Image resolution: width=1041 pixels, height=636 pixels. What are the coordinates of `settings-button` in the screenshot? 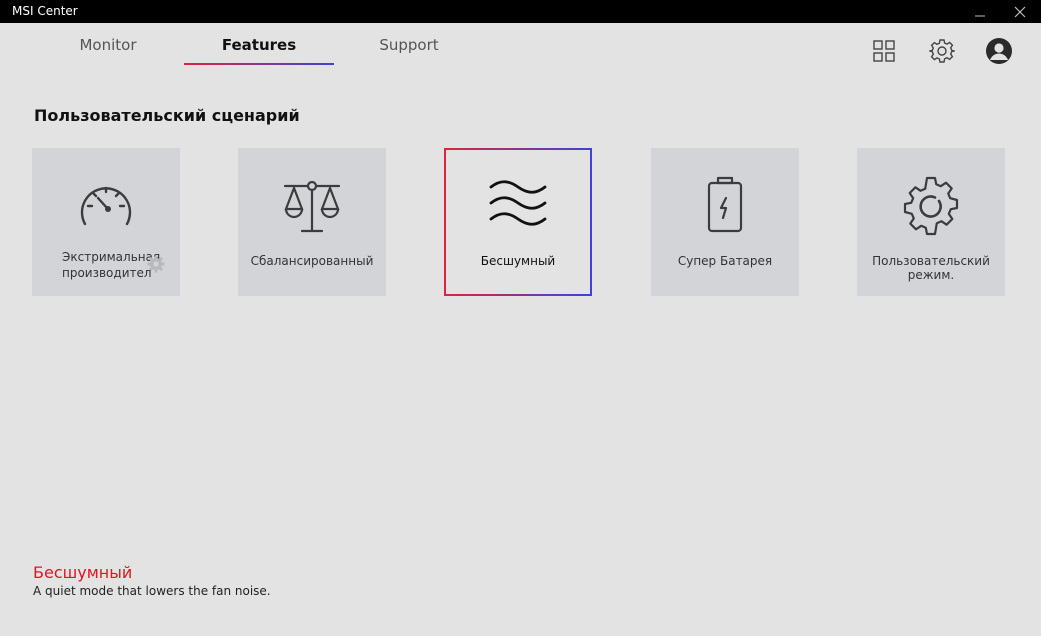 It's located at (942, 51).